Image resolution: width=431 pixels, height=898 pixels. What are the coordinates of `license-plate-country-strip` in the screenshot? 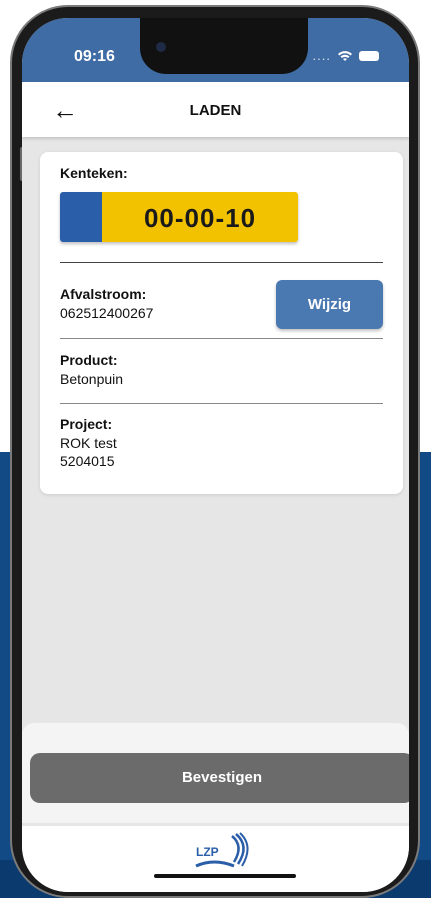 It's located at (81, 217).